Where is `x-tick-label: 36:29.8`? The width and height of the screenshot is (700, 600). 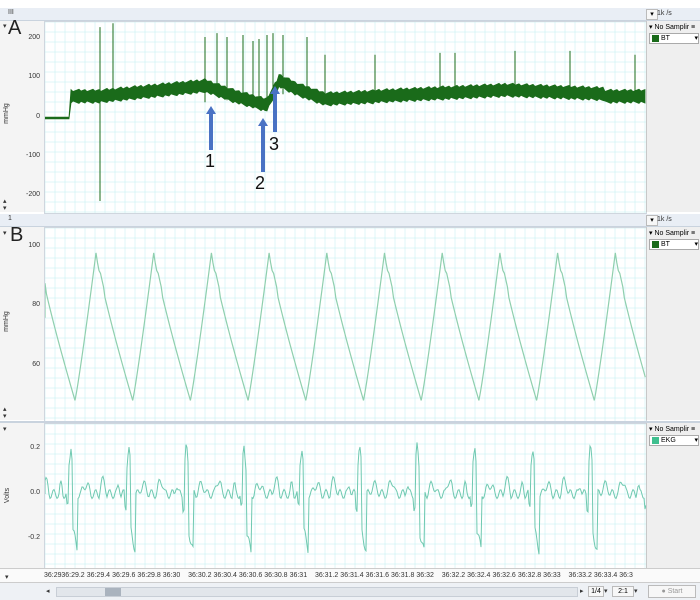 x-tick-label: 36:29.8 is located at coordinates (149, 575).